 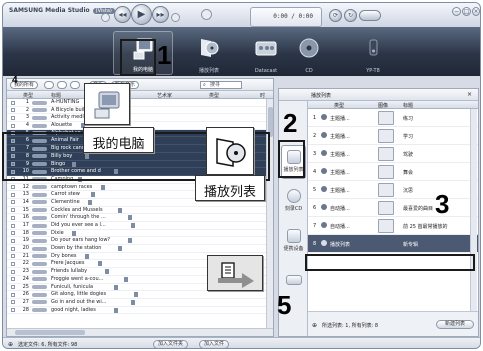 What do you see at coordinates (25, 263) in the screenshot?
I see `row-number: 22` at bounding box center [25, 263].